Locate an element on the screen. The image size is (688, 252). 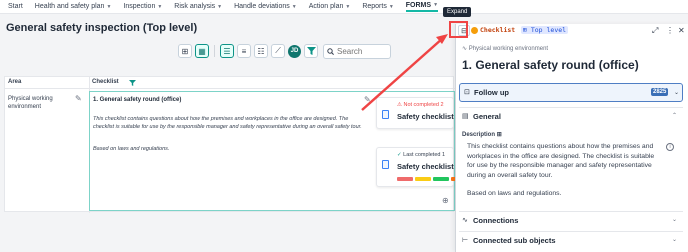
filter-icon is located at coordinates (311, 51).